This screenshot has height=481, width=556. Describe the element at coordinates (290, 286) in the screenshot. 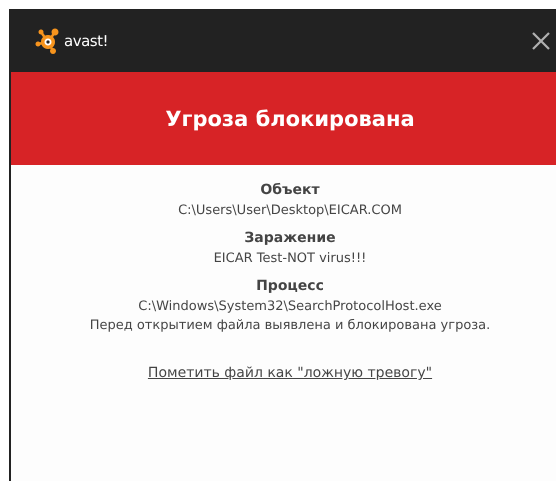

I see `detail-label: Процесс` at that location.